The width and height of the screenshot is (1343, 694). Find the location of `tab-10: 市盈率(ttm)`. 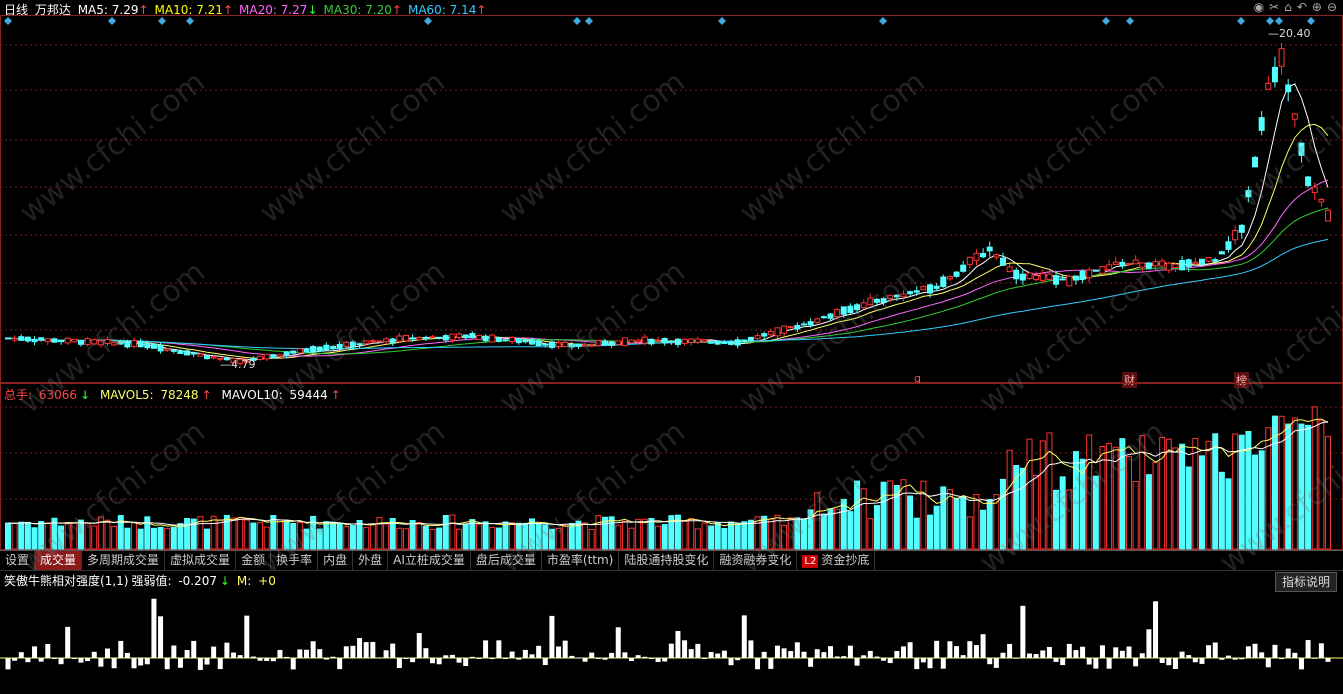

tab-10: 市盈率(ttm) is located at coordinates (581, 560).